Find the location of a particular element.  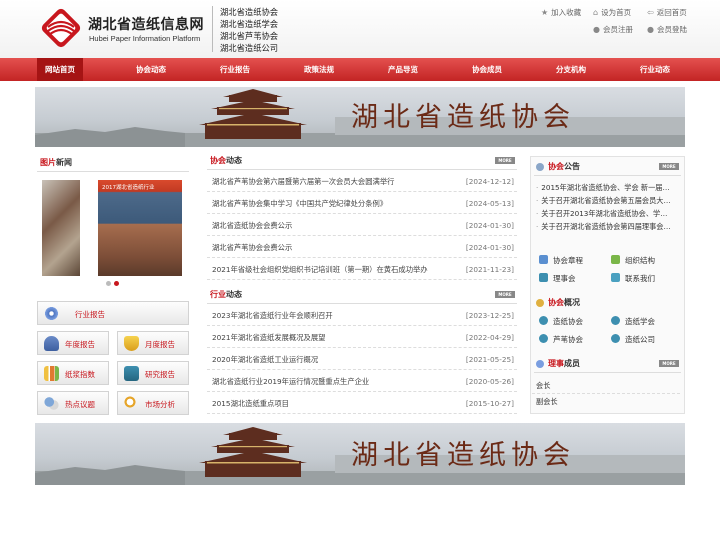

news-title: 2020年湖北省造纸工业运行概况 is located at coordinates (265, 360).